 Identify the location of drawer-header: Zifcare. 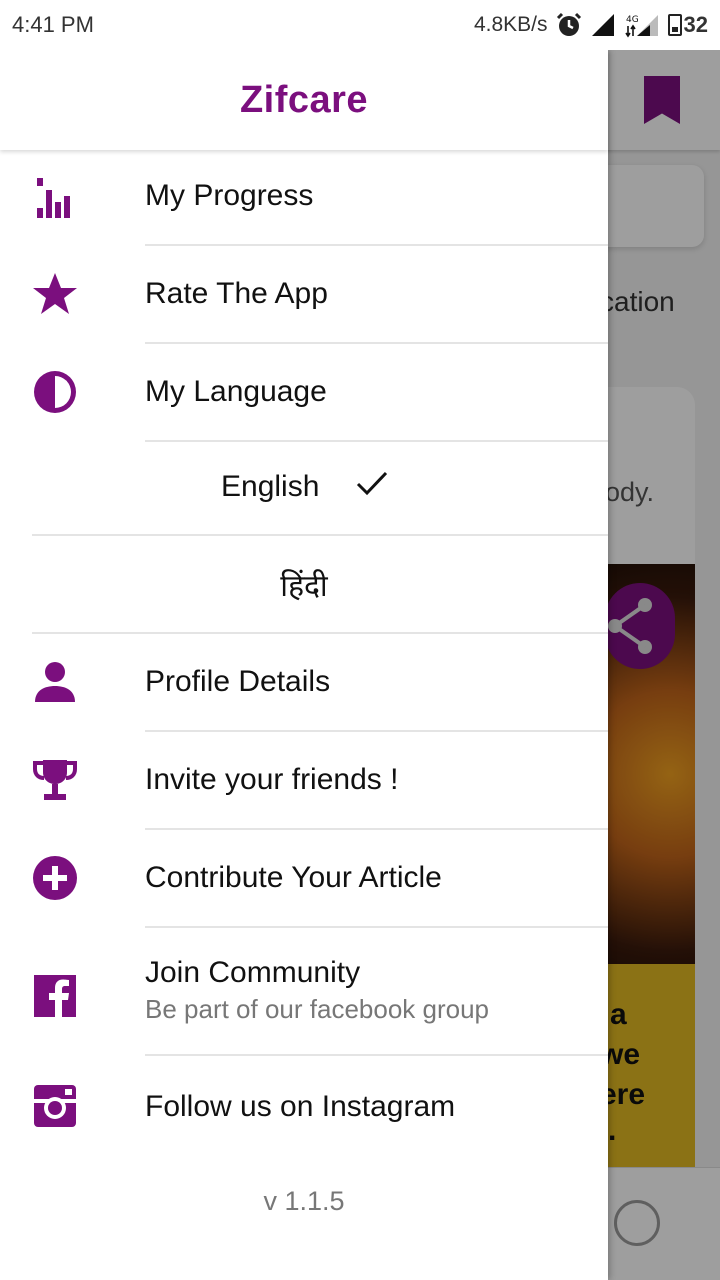
(304, 100).